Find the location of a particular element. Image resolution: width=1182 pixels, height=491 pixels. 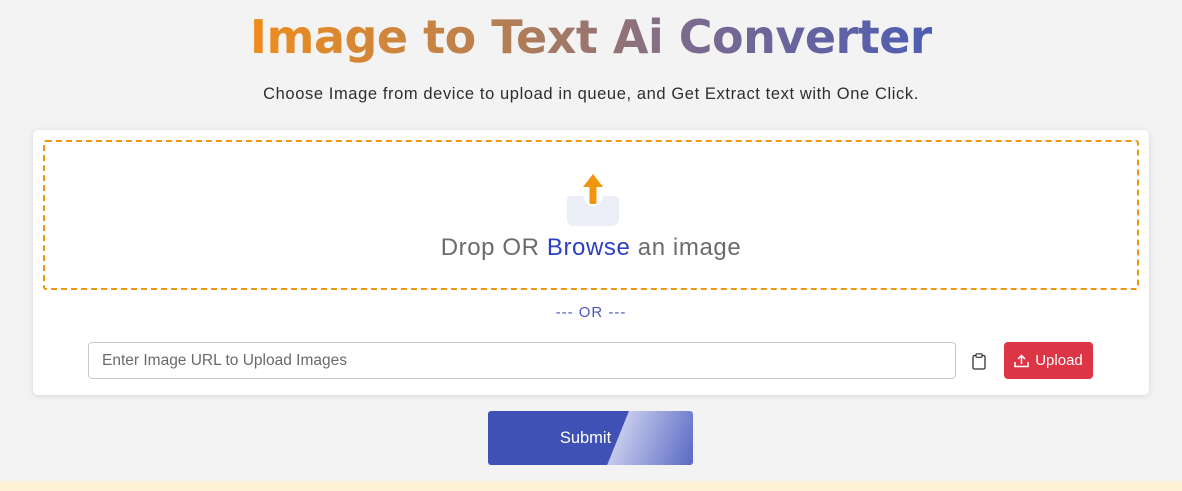

dropzone-text: Drop OR Browse an image is located at coordinates (591, 248).